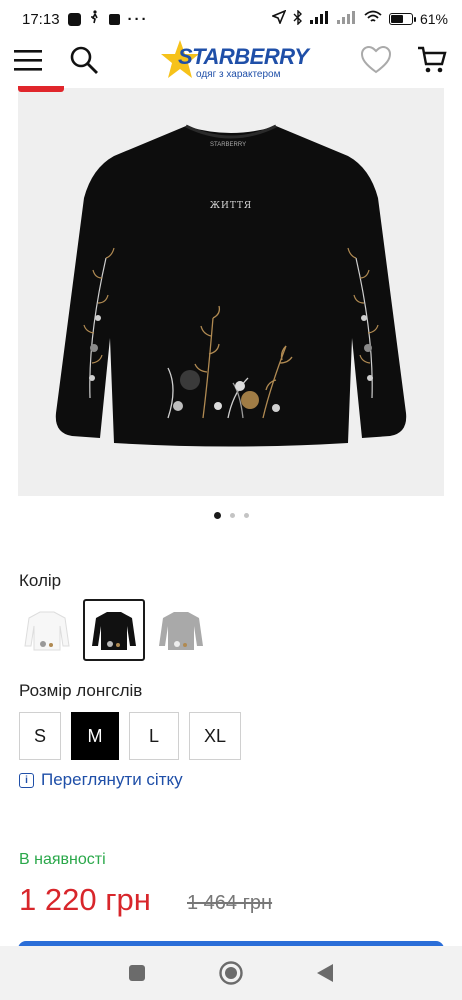 The image size is (462, 1000). I want to click on clock: 17:13, so click(41, 19).